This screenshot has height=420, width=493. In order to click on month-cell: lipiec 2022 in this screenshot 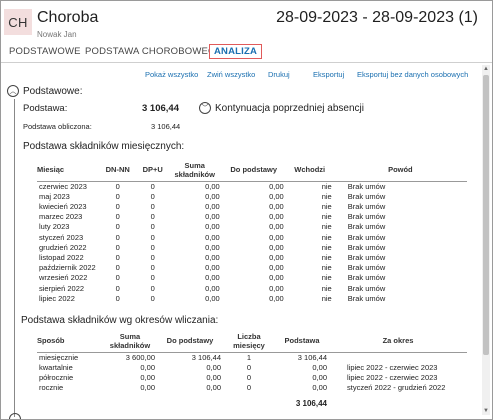, I will do `click(57, 298)`.